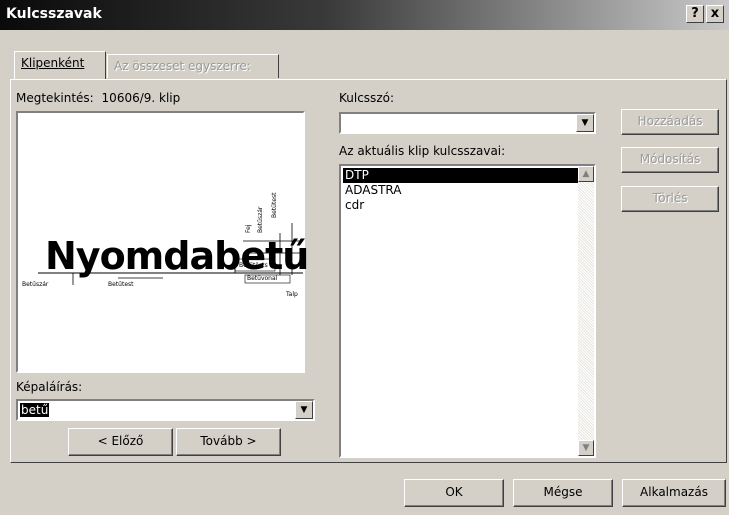 The width and height of the screenshot is (729, 515). I want to click on delete-button-label: Törlés, so click(670, 198).